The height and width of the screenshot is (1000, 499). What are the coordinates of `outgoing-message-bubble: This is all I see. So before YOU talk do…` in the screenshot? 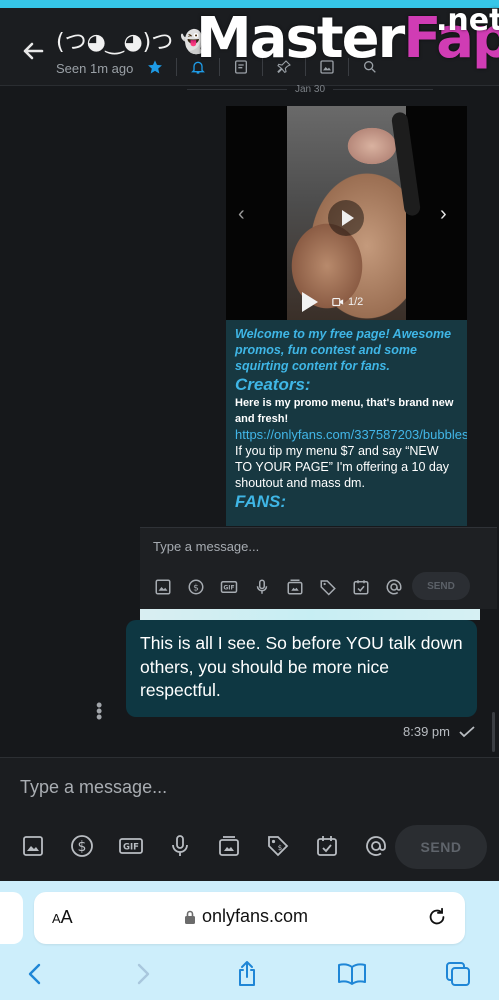 It's located at (301, 668).